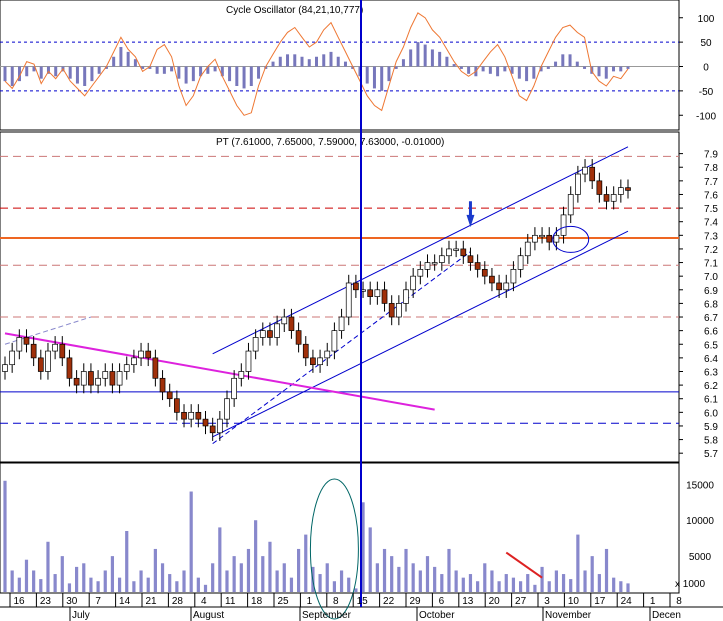  What do you see at coordinates (711, 291) in the screenshot?
I see `price-tick-label: 6.9` at bounding box center [711, 291].